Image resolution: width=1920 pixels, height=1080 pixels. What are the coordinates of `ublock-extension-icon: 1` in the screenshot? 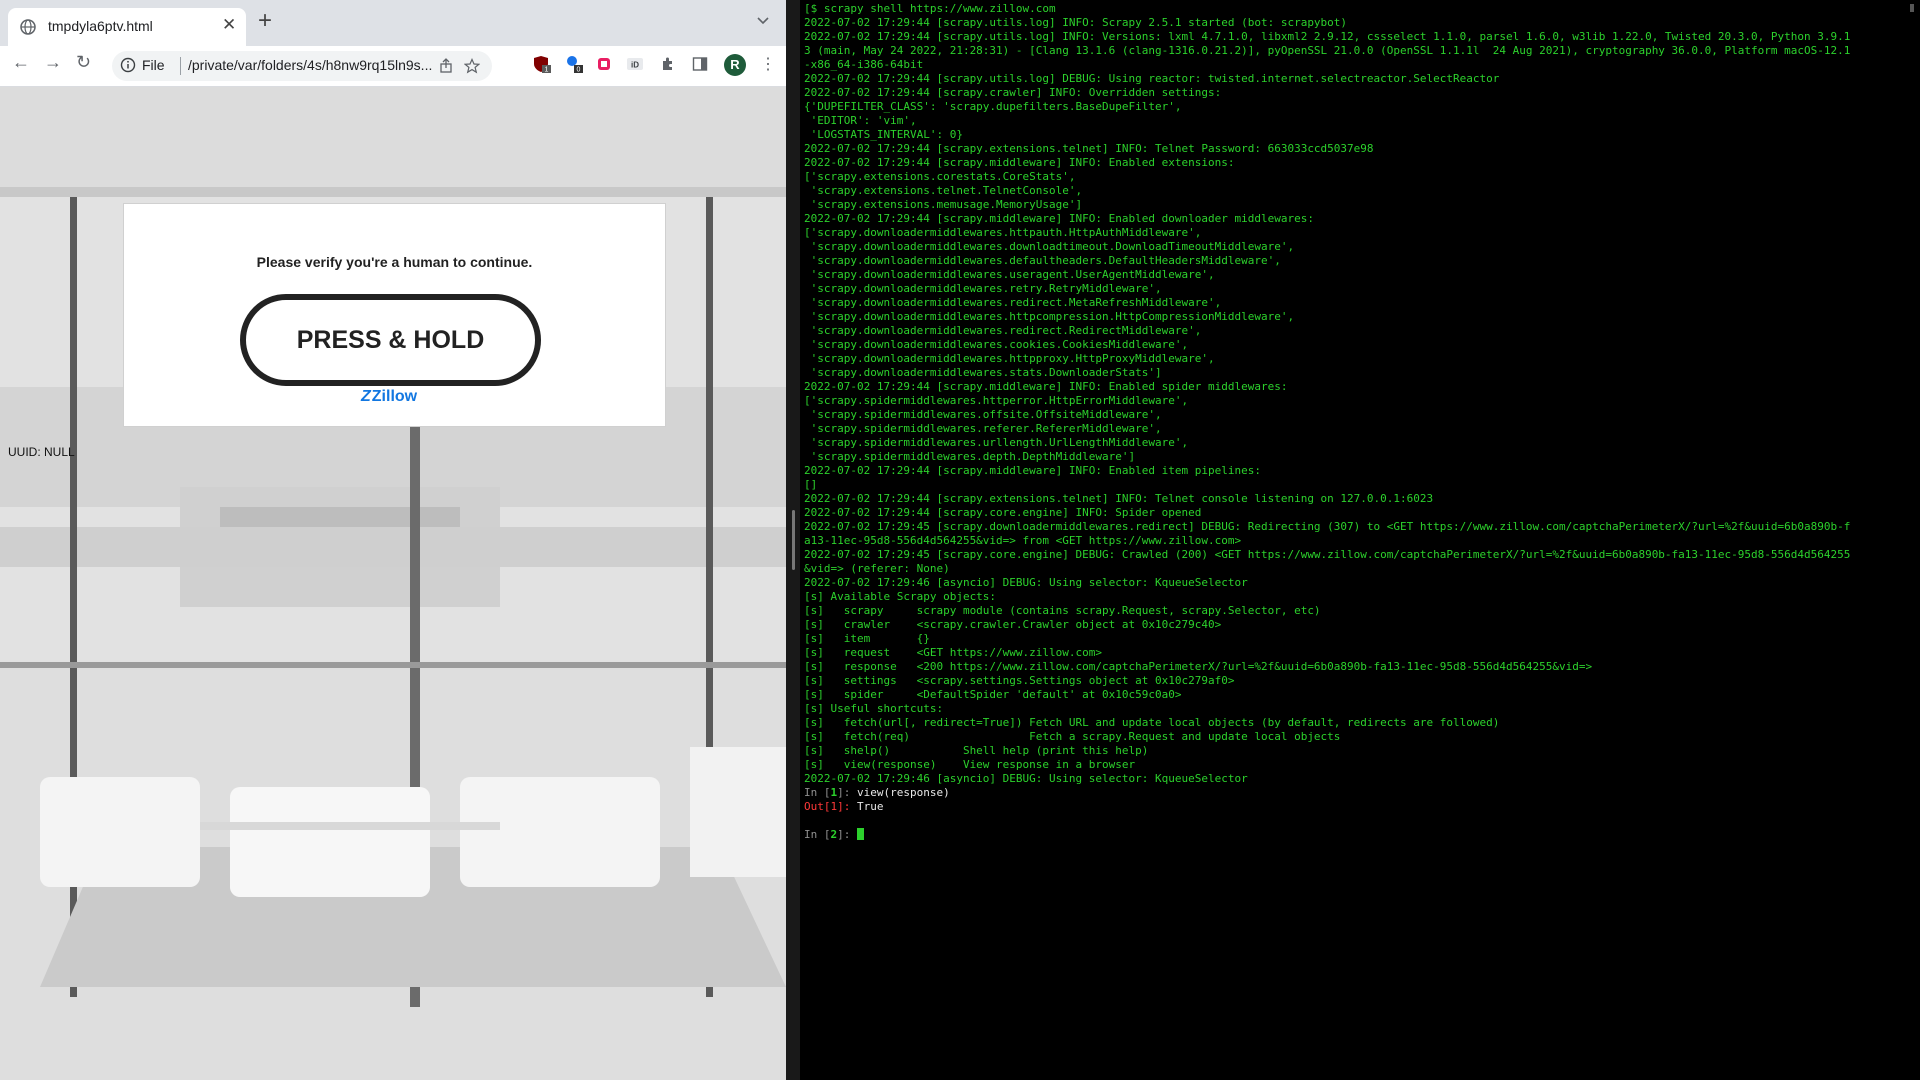 It's located at (542, 64).